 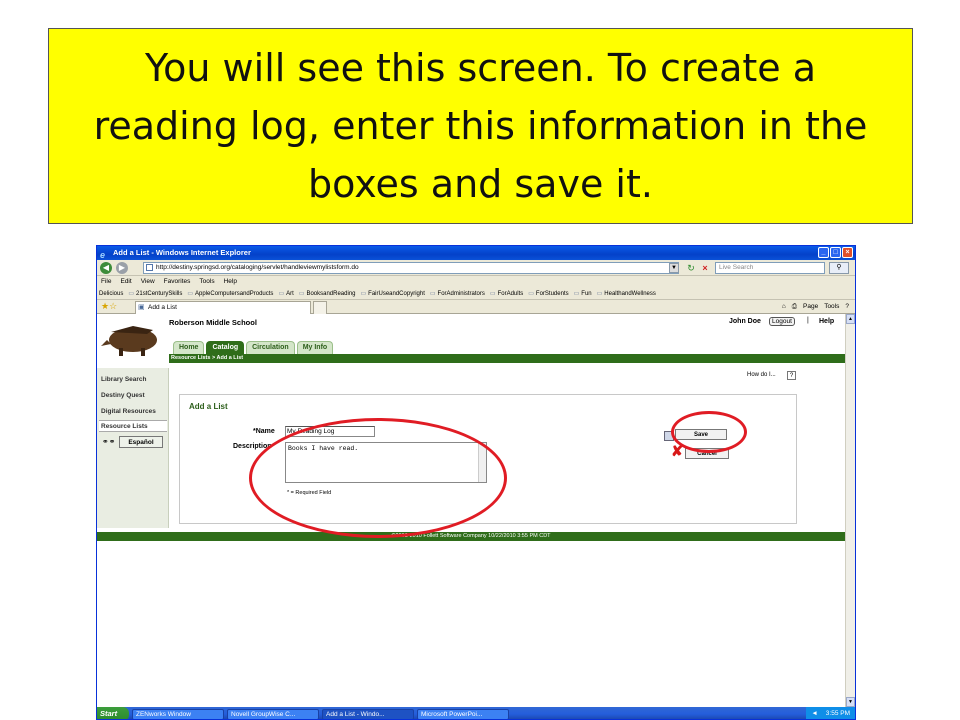 I want to click on tab-home: Home, so click(x=189, y=347).